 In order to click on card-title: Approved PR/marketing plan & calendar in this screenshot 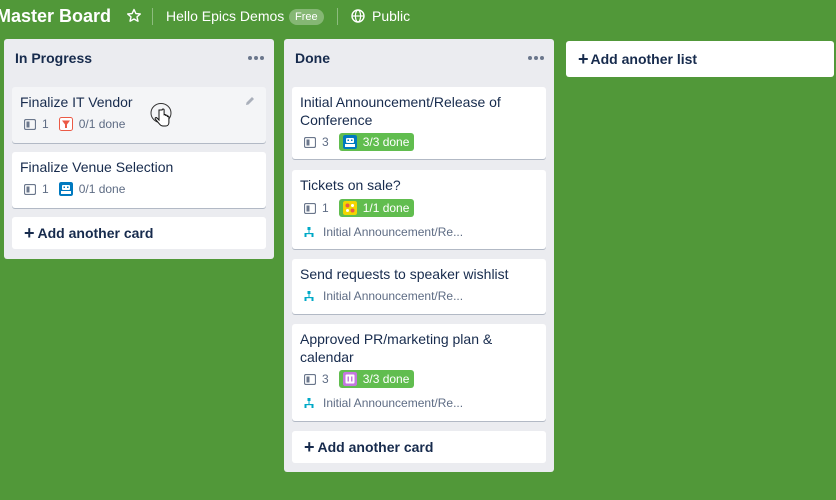, I will do `click(396, 348)`.